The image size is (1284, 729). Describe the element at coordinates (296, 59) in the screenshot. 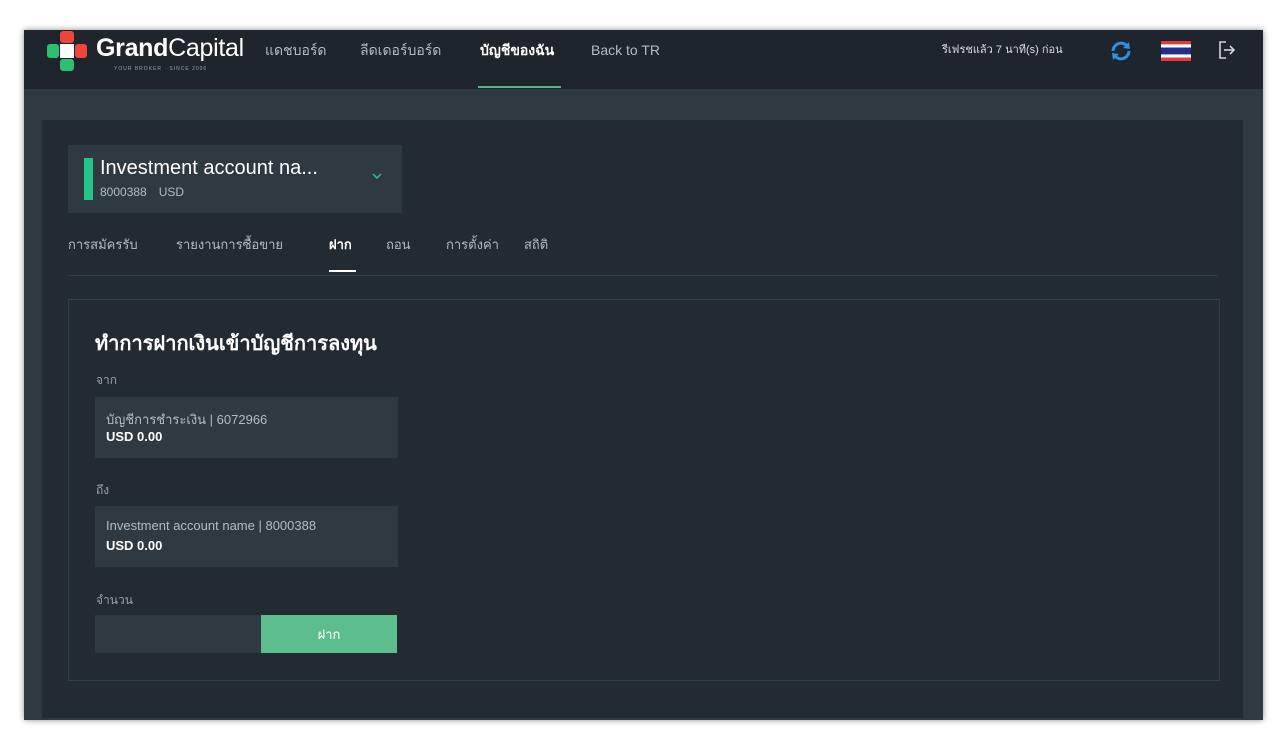

I see `nav-item-dashboard: แดชบอร์ด` at that location.